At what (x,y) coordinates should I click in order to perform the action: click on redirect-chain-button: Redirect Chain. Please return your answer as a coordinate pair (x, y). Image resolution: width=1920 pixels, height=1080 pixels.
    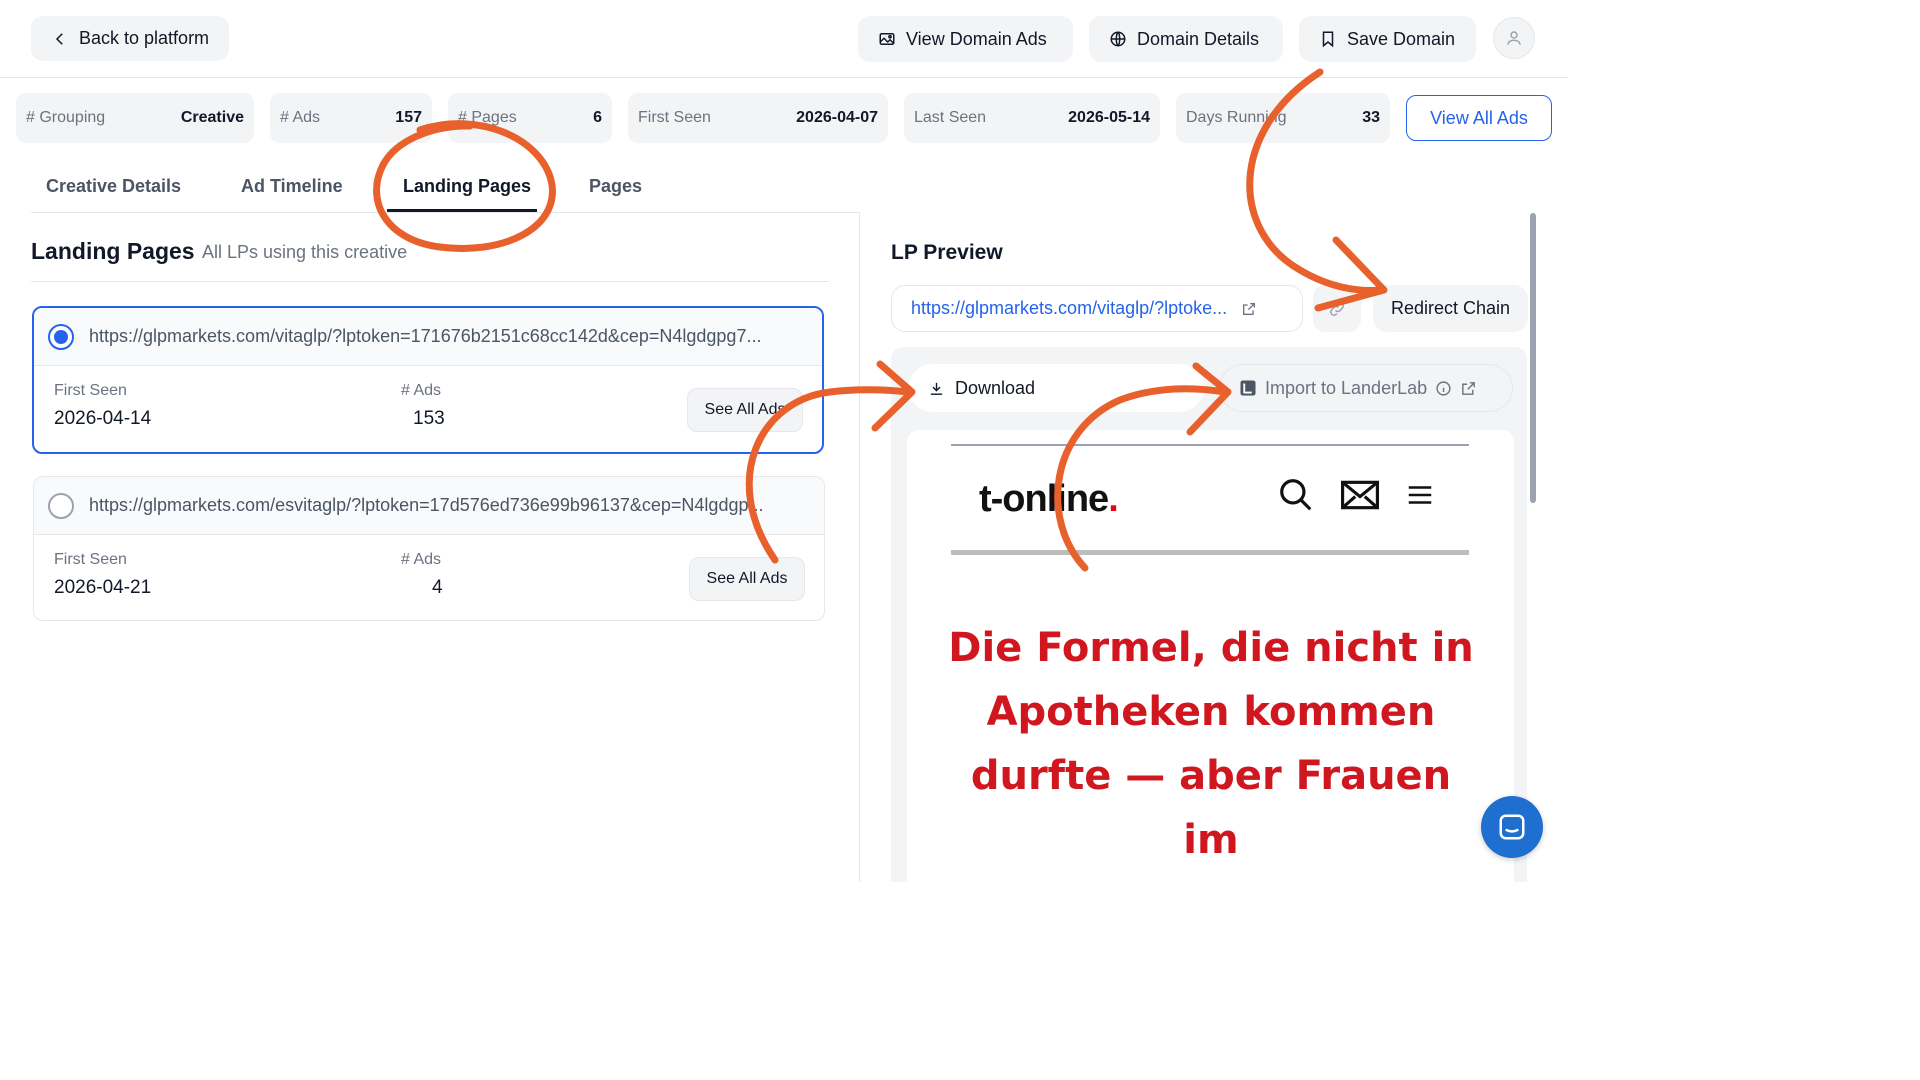
    Looking at the image, I should click on (1450, 308).